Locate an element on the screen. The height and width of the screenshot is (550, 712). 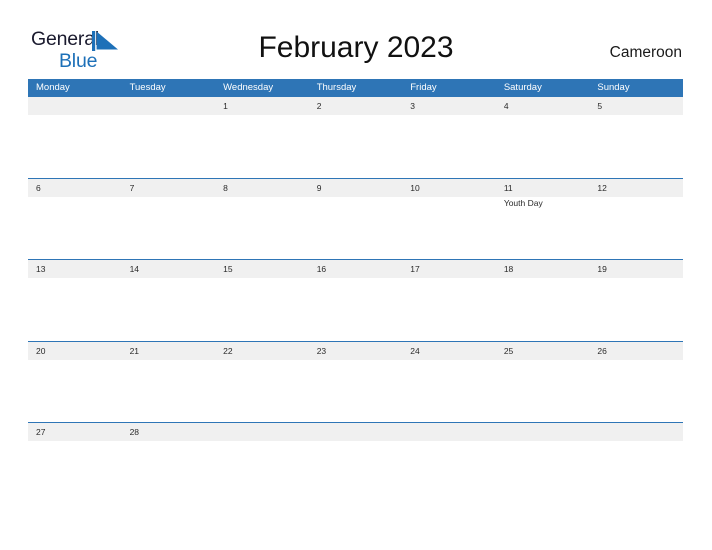
day-cell: 26 is located at coordinates (636, 382).